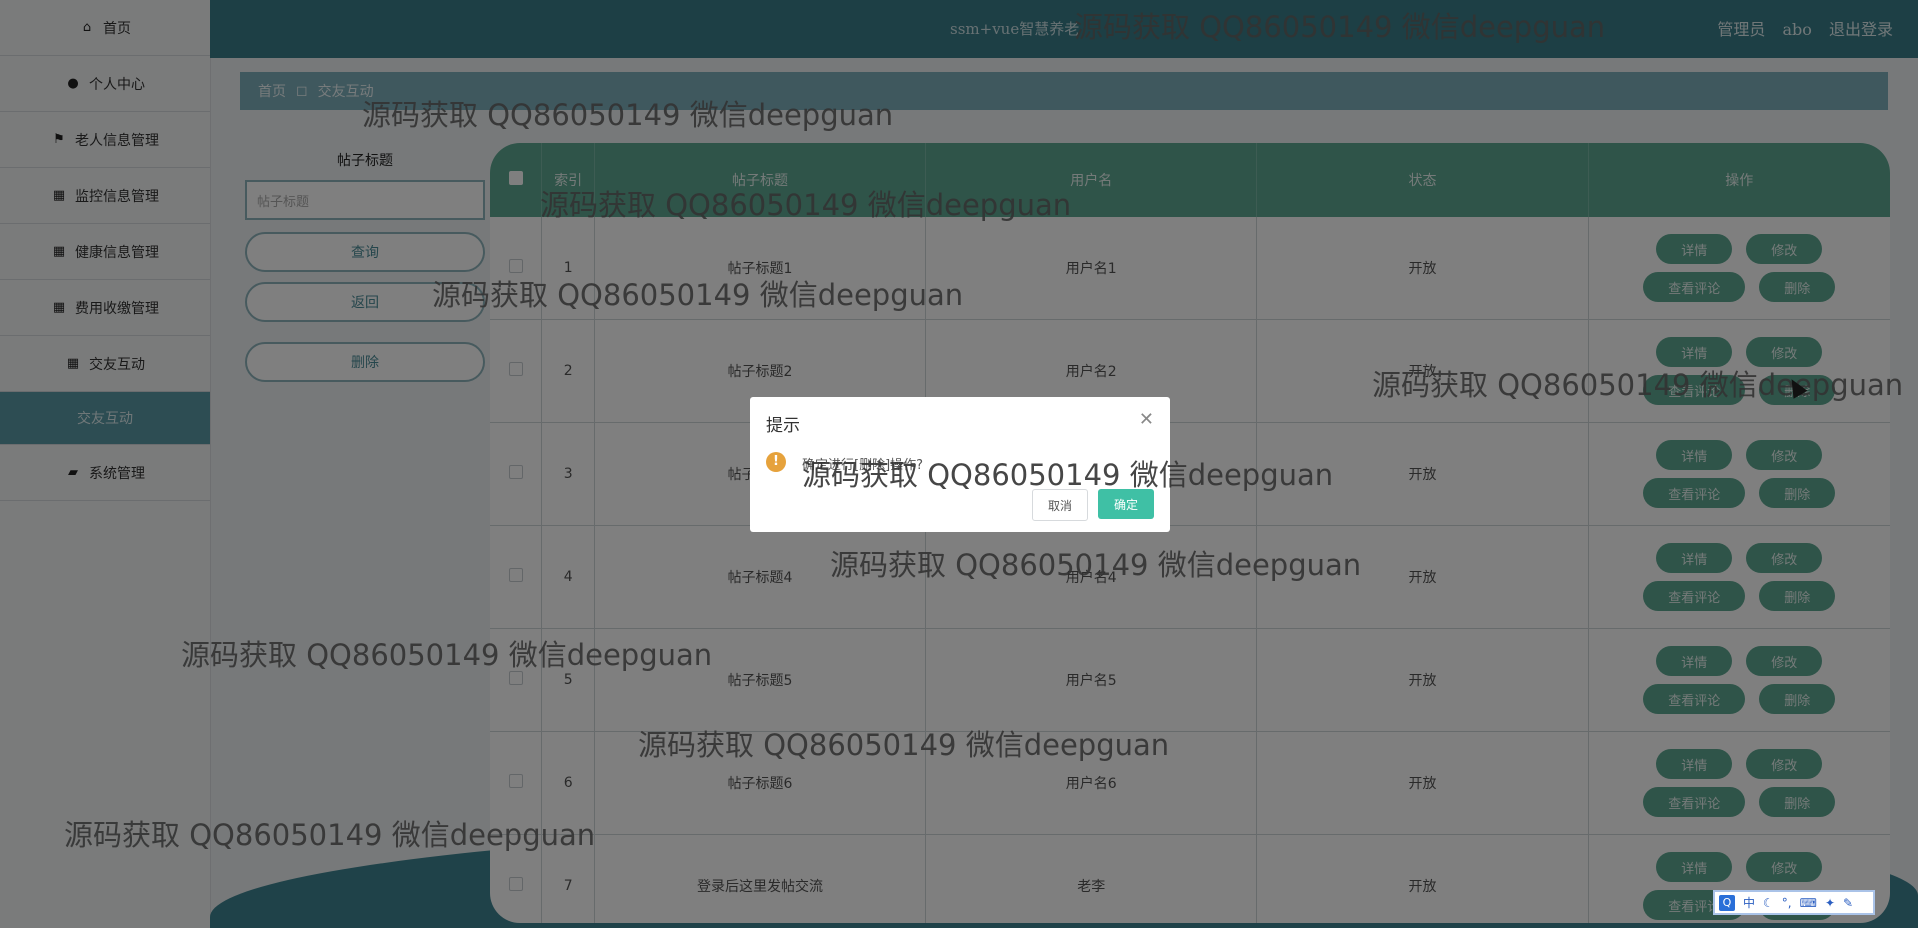 The image size is (1918, 928). Describe the element at coordinates (1146, 419) in the screenshot. I see `close-icon: ✕` at that location.